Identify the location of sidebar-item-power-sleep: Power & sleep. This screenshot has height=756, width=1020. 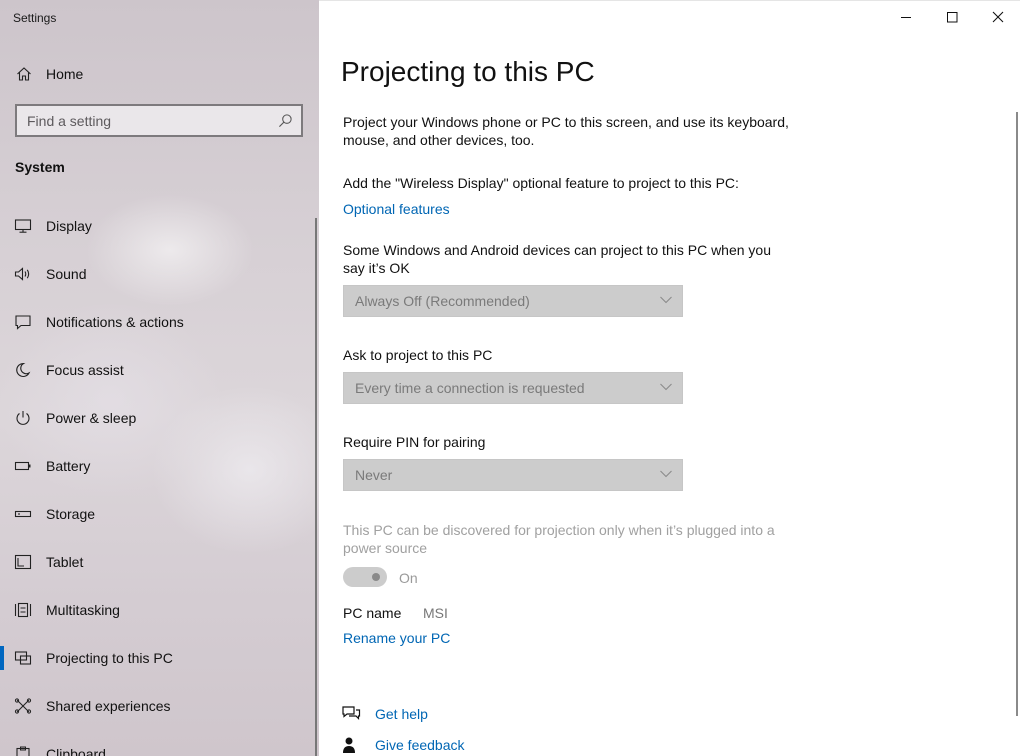
(159, 418).